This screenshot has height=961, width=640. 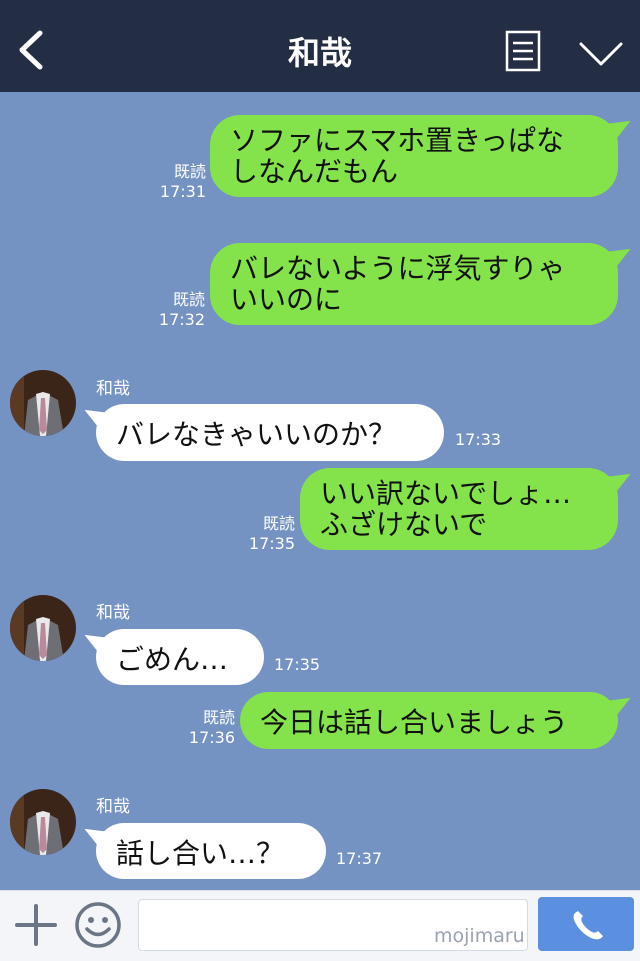 I want to click on their-message-bubble: バレなきゃいいのか？, so click(x=270, y=432).